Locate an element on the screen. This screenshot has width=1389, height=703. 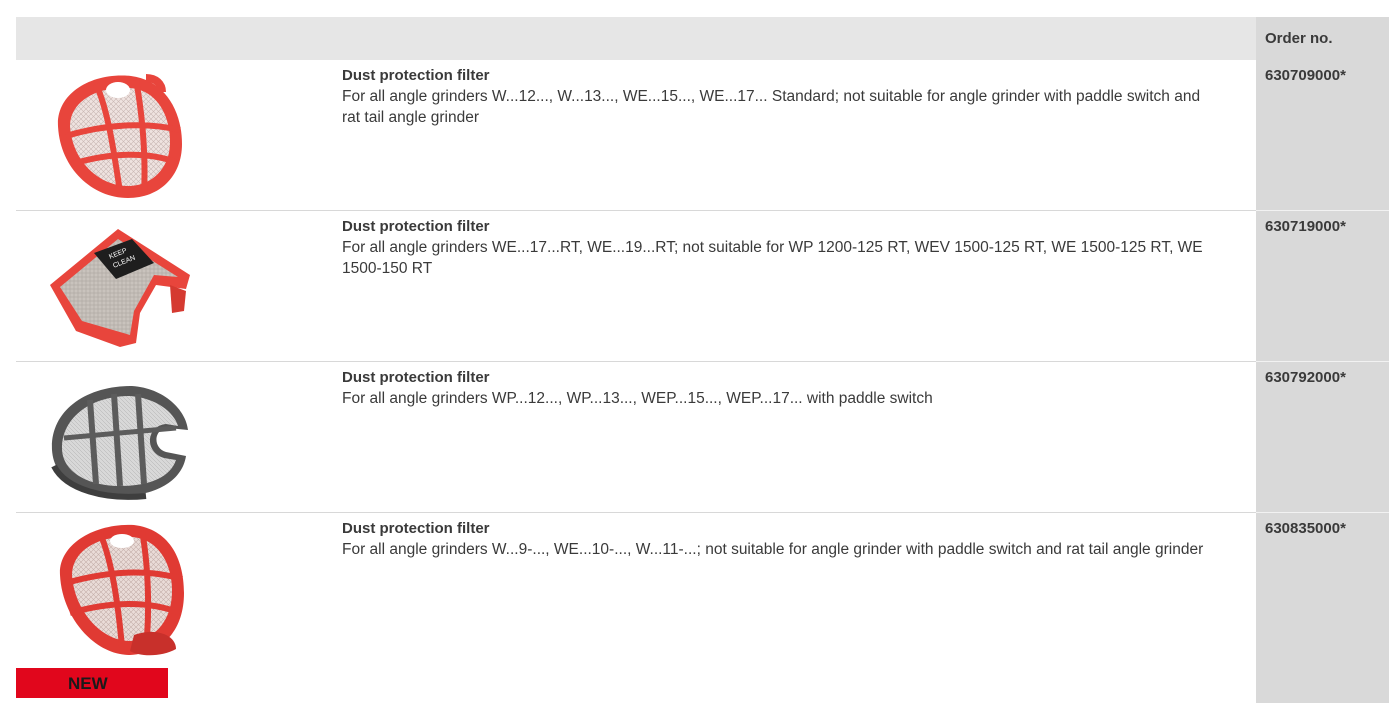
gray-mesh-filter-icon is located at coordinates (119, 443).